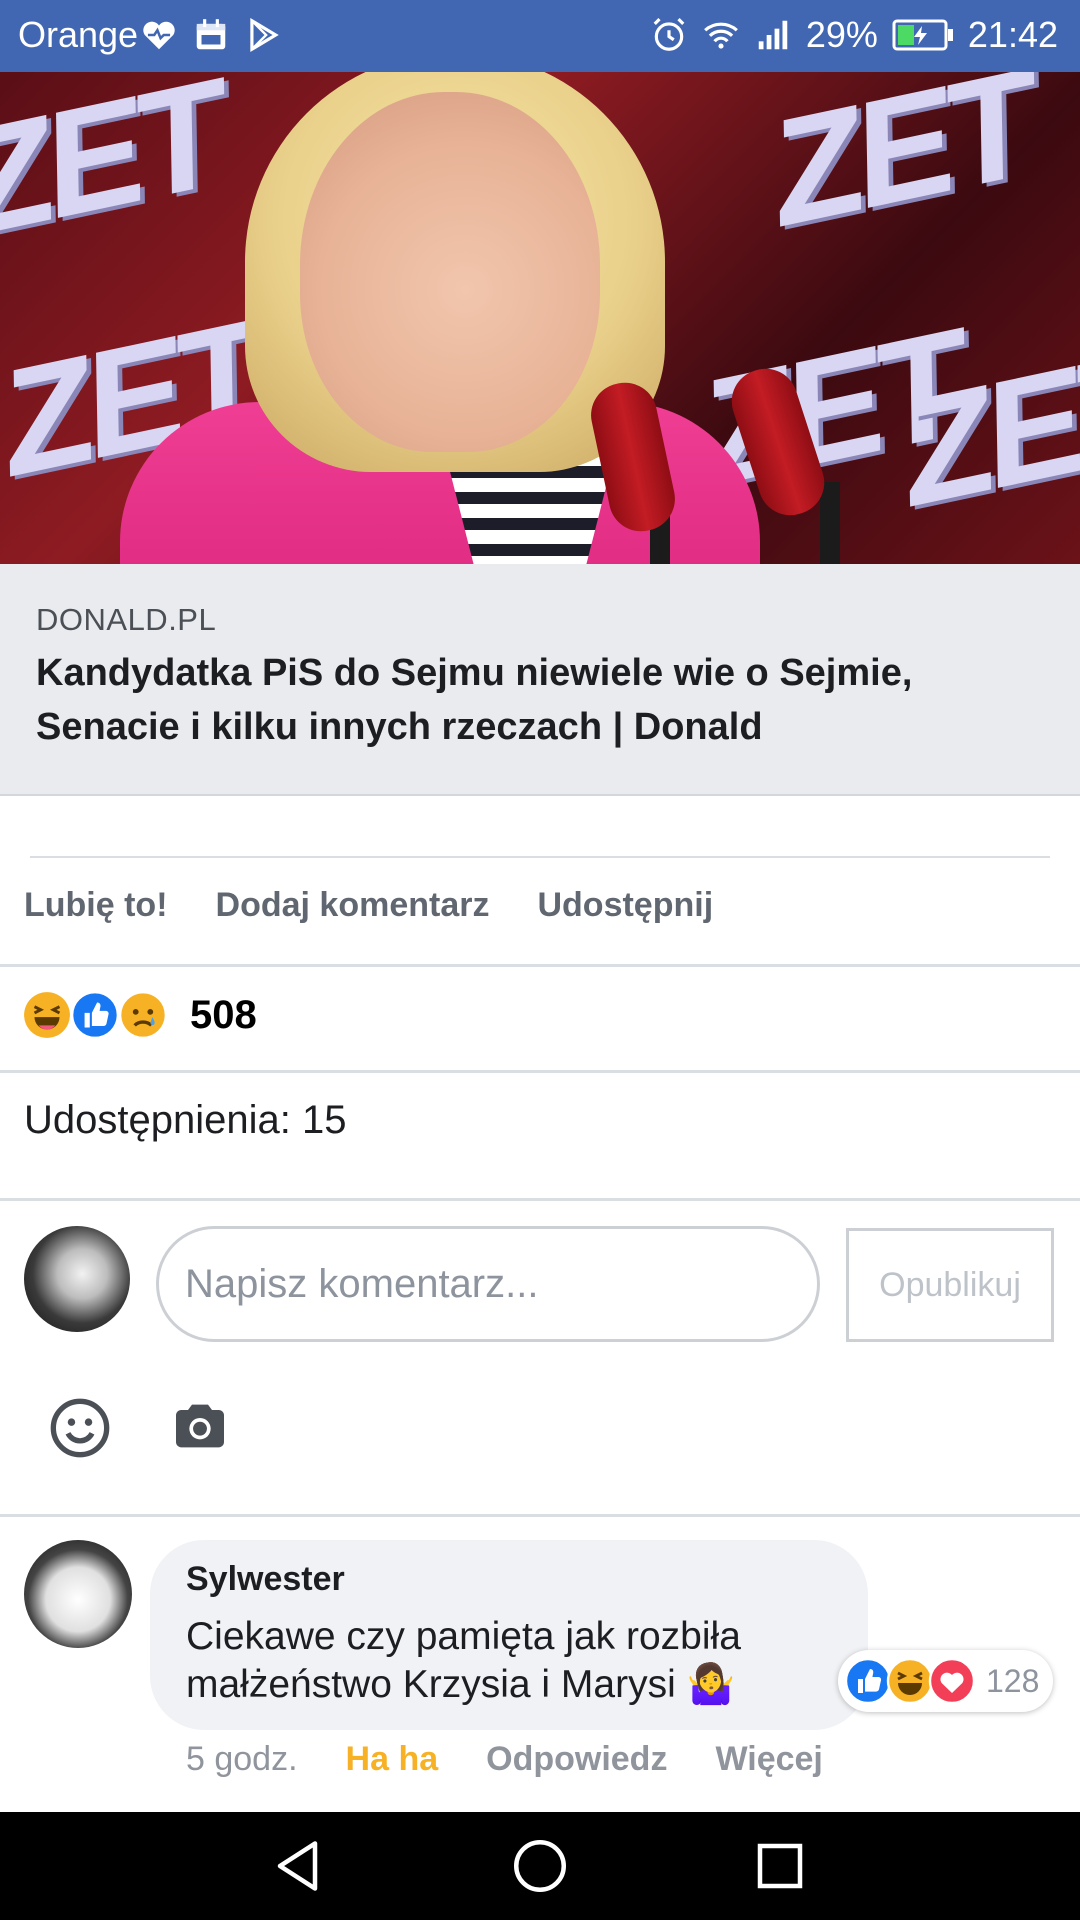 This screenshot has width=1080, height=1920. Describe the element at coordinates (950, 1285) in the screenshot. I see `publish-button: Opublikuj` at that location.